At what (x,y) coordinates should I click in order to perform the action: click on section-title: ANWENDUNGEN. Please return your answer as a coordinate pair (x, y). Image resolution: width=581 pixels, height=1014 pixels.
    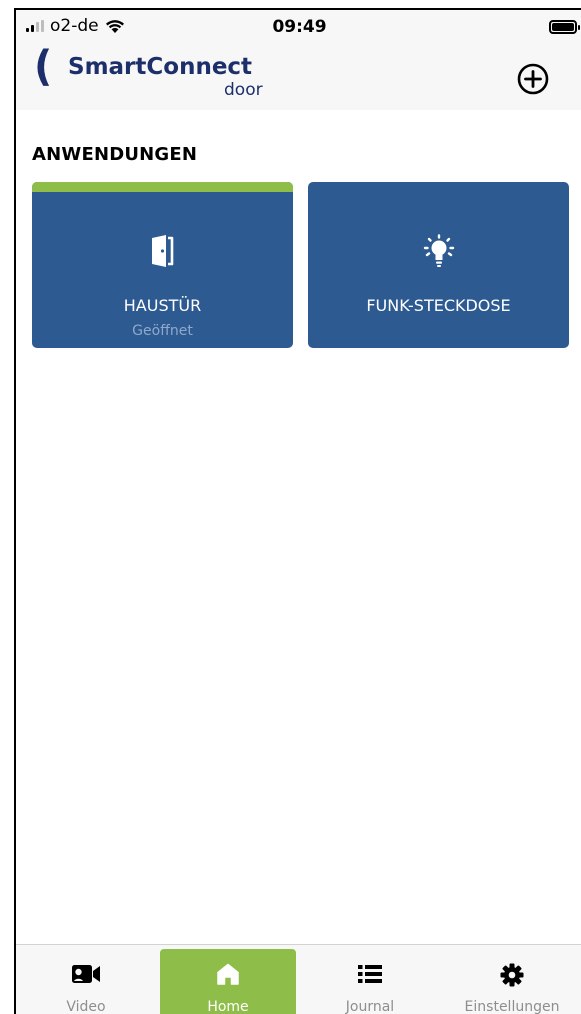
    Looking at the image, I should click on (115, 154).